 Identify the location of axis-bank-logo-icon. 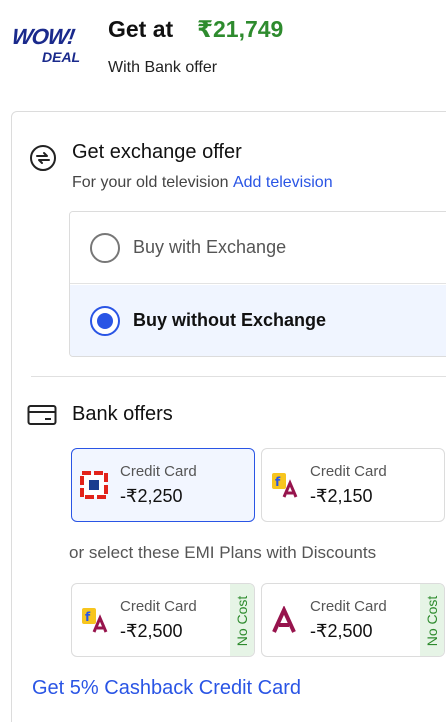
(284, 619).